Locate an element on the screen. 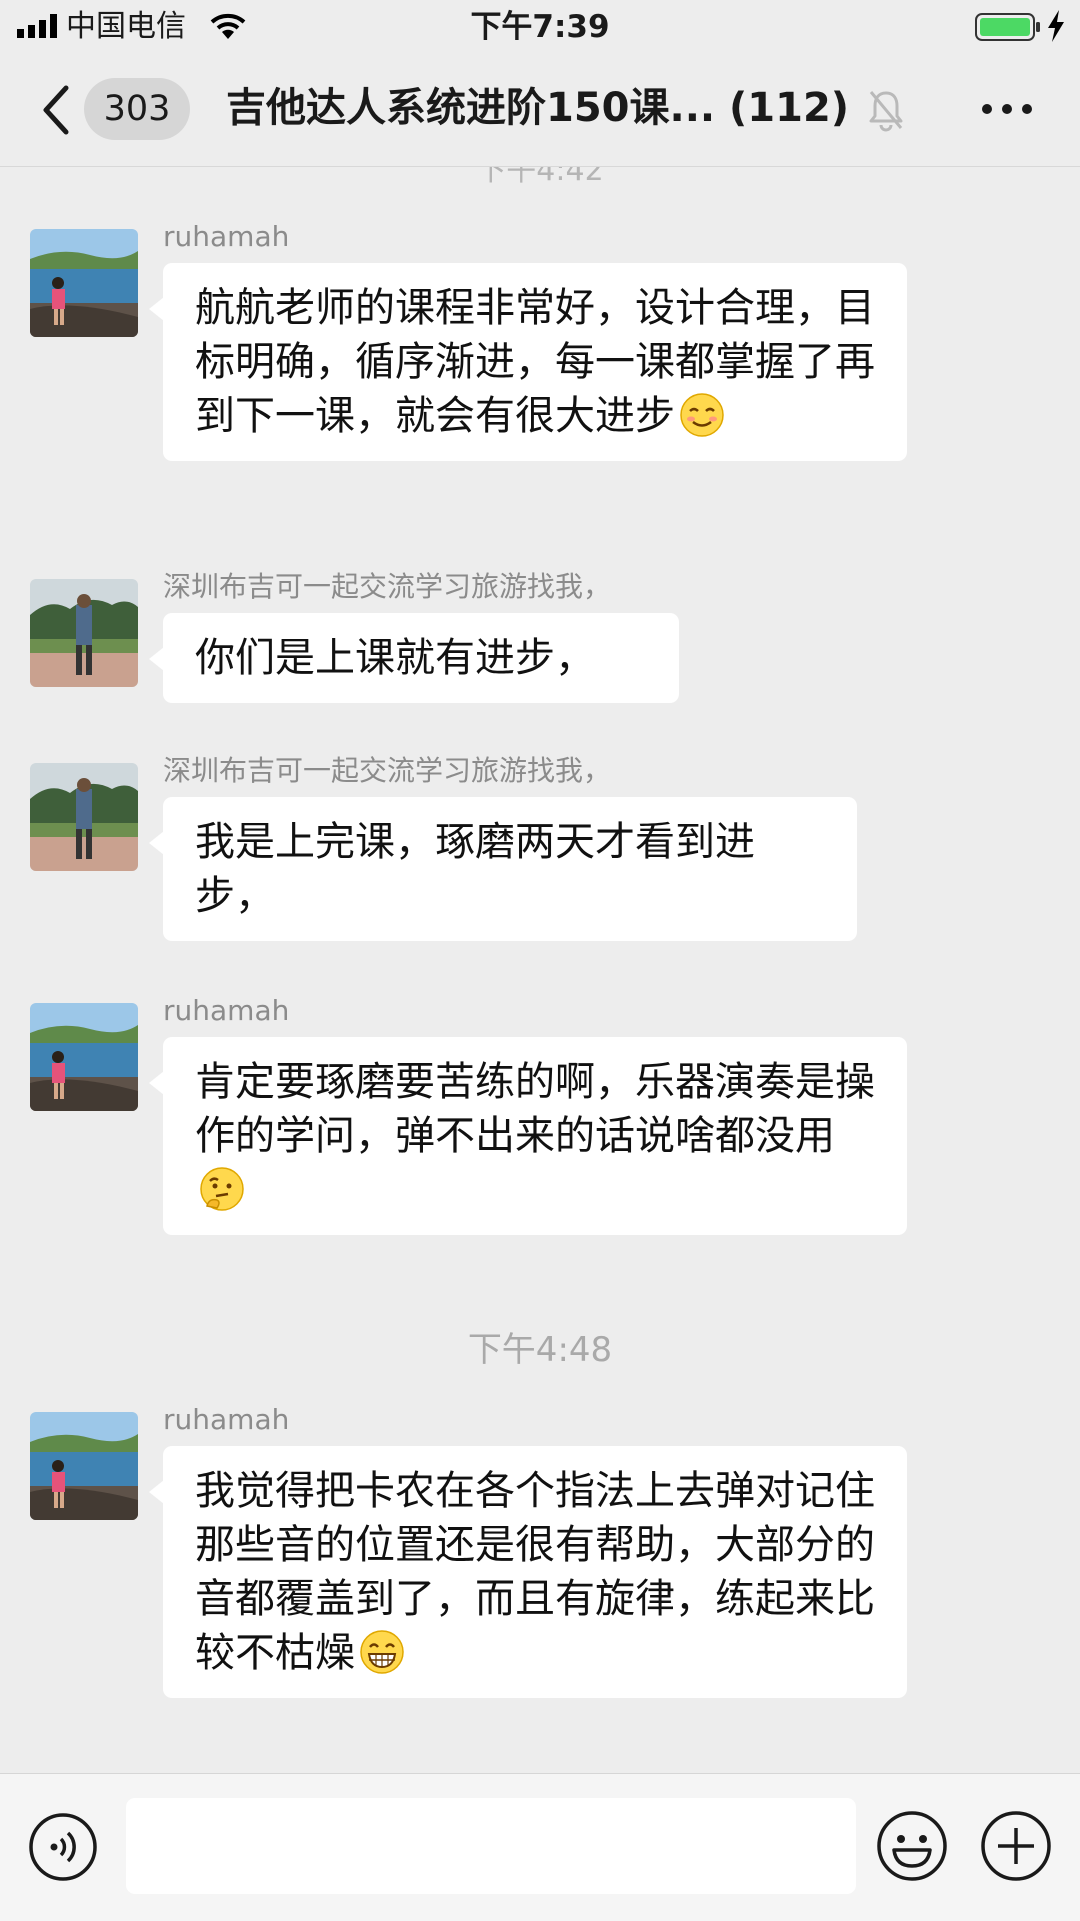 This screenshot has width=1080, height=1921. unread-count-badge: 303 is located at coordinates (137, 109).